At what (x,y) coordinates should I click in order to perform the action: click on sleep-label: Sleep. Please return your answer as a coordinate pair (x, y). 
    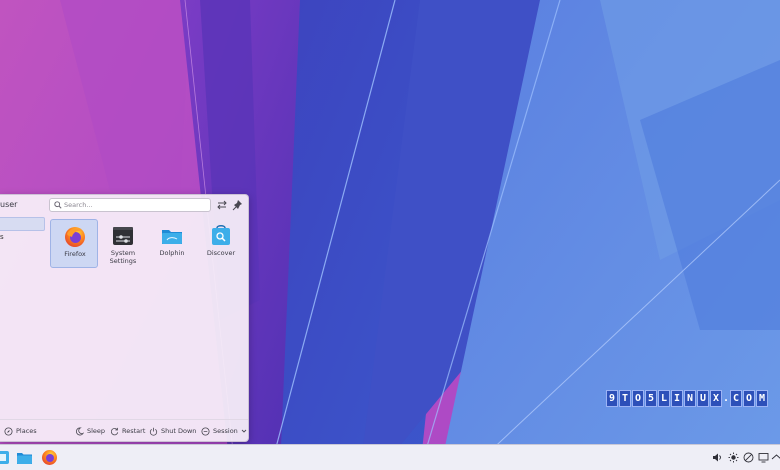
    Looking at the image, I should click on (96, 431).